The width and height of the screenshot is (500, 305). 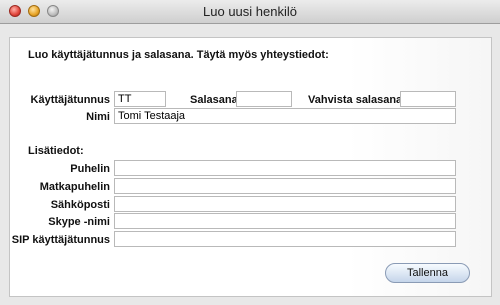 What do you see at coordinates (98, 117) in the screenshot?
I see `name-label: Nimi` at bounding box center [98, 117].